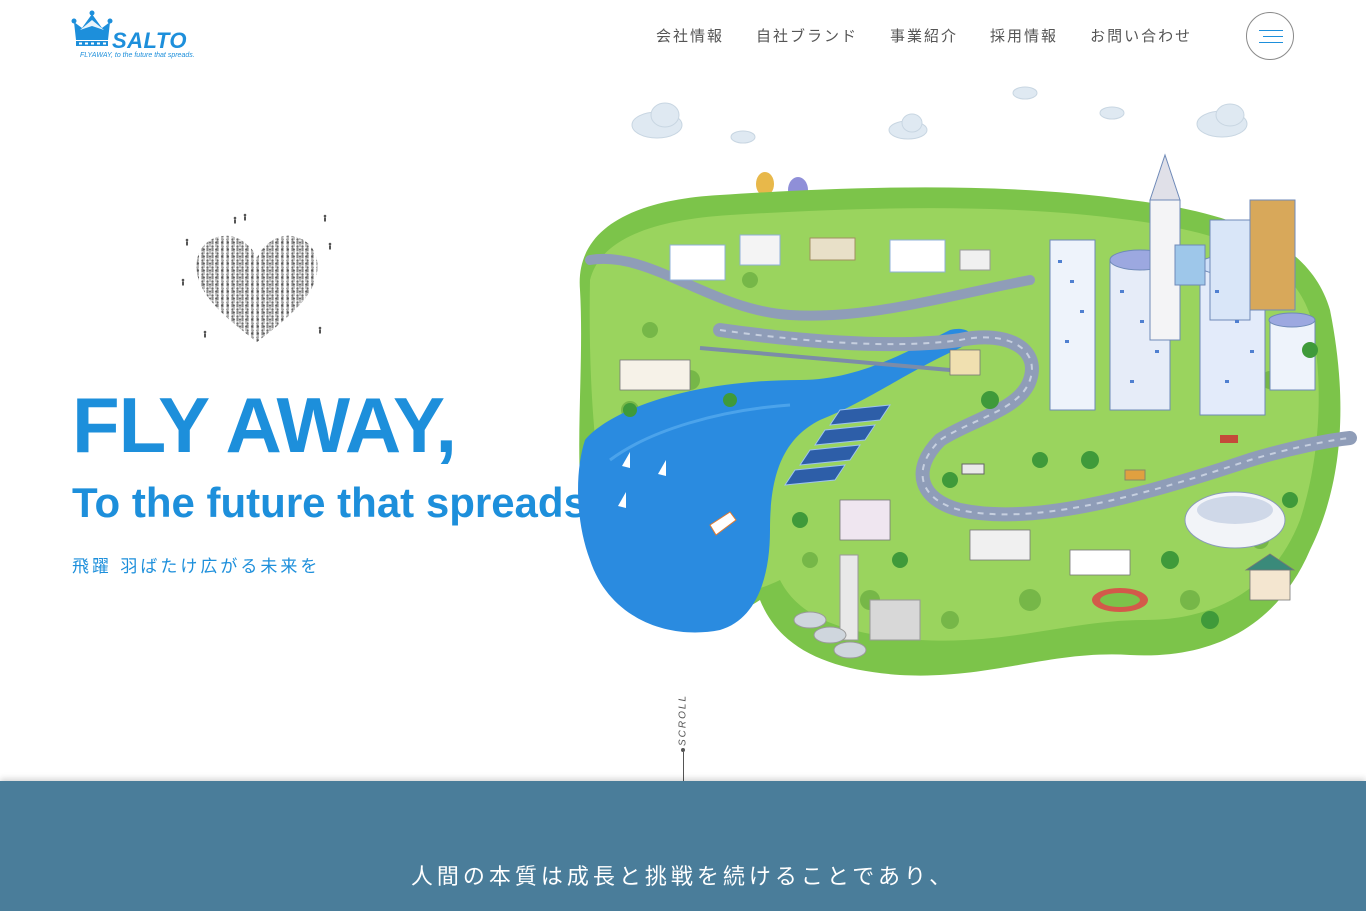 This screenshot has height=911, width=1366. I want to click on scroll-label: SCROLL, so click(683, 720).